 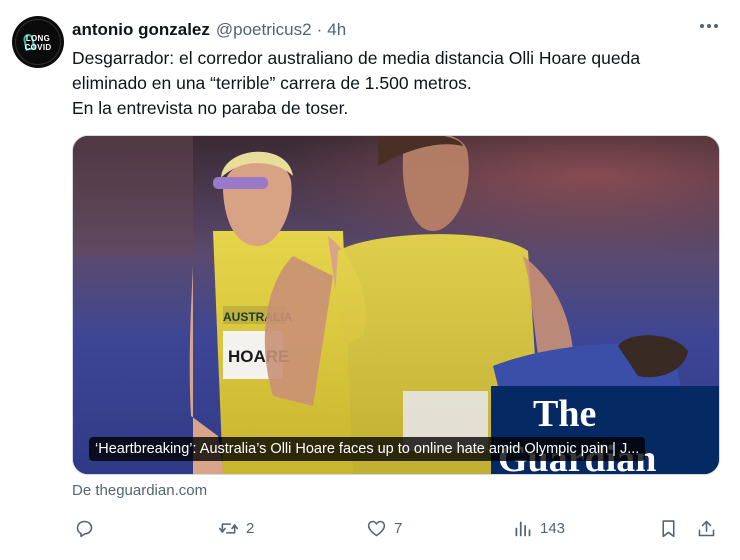 What do you see at coordinates (228, 528) in the screenshot?
I see `repost-icon` at bounding box center [228, 528].